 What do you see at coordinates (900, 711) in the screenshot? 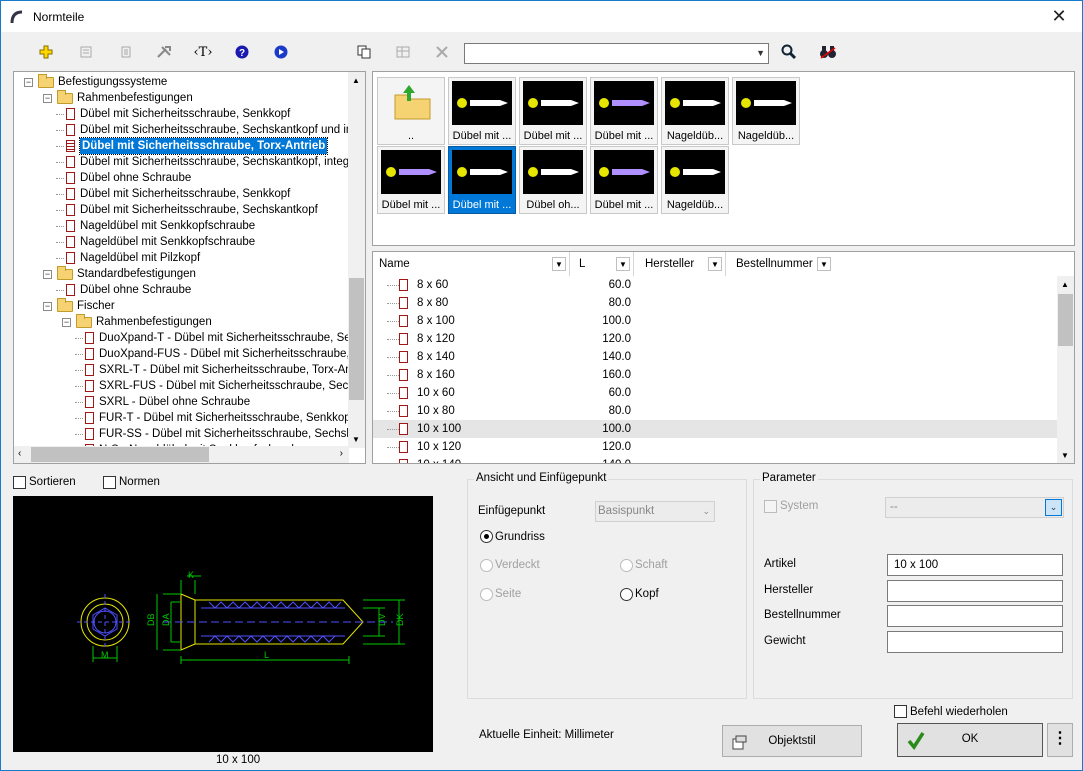
I see `repeat-command-checkbox` at bounding box center [900, 711].